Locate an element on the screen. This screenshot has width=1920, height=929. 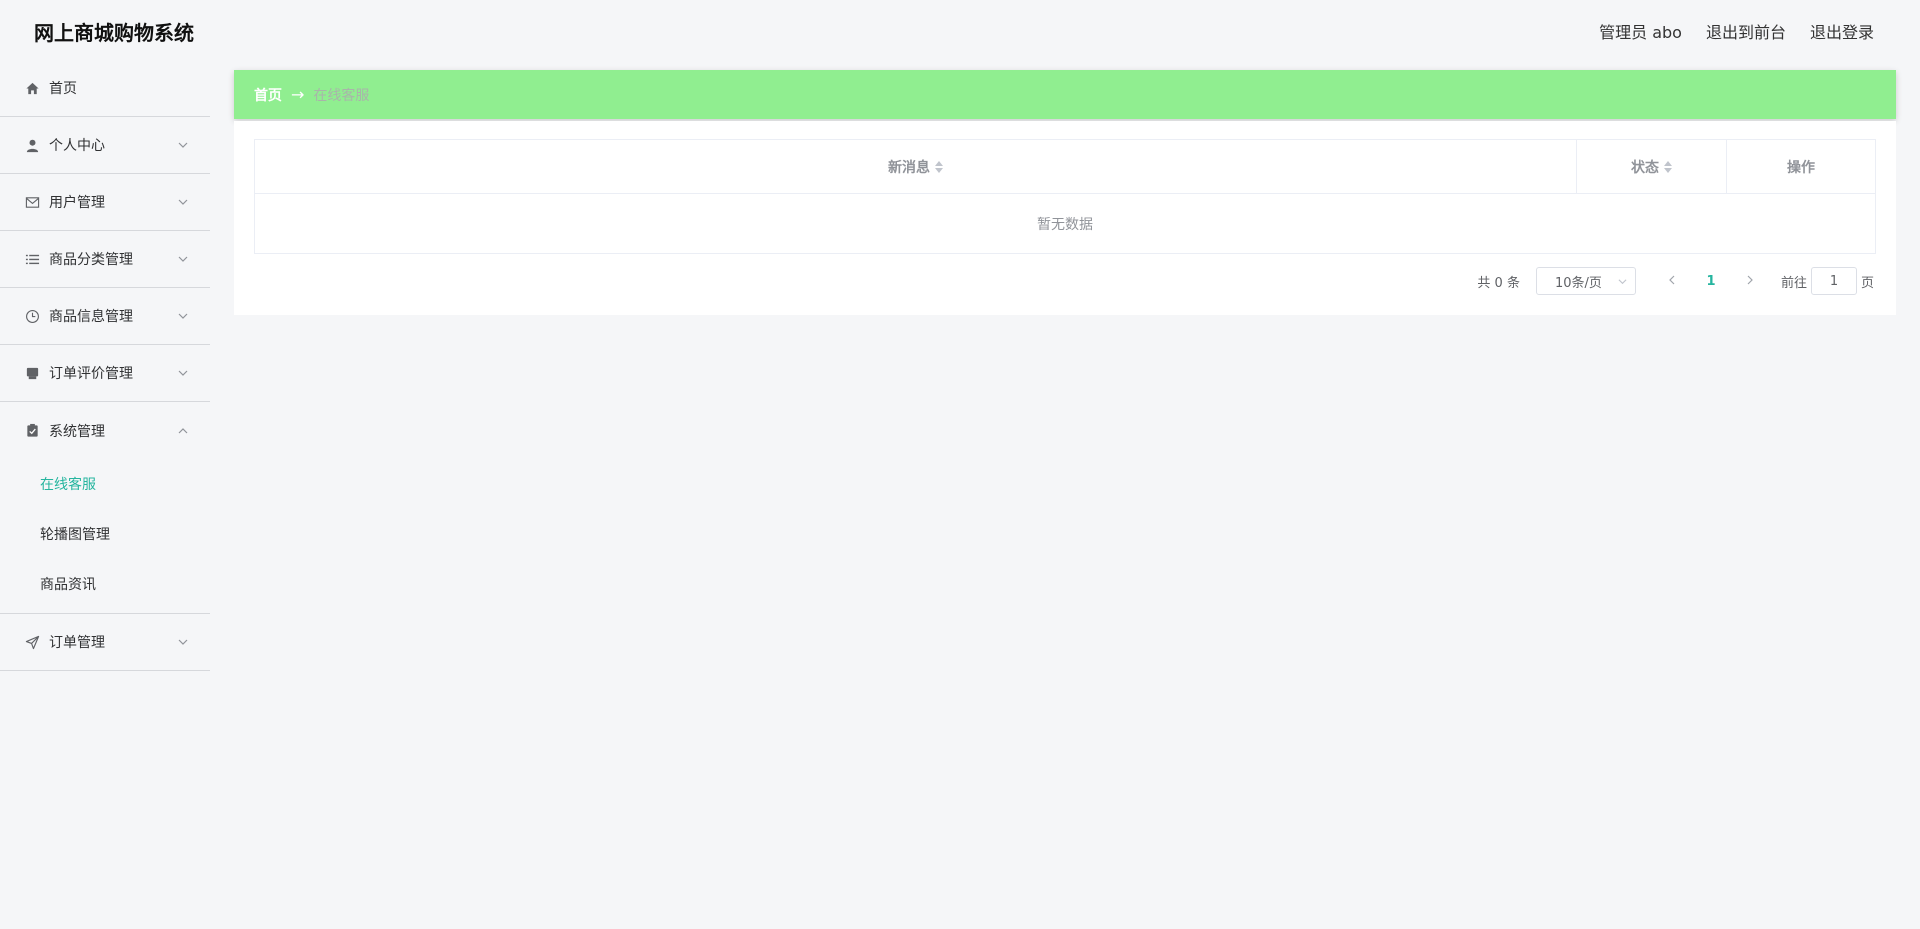
clipboard-check-icon is located at coordinates (32, 431).